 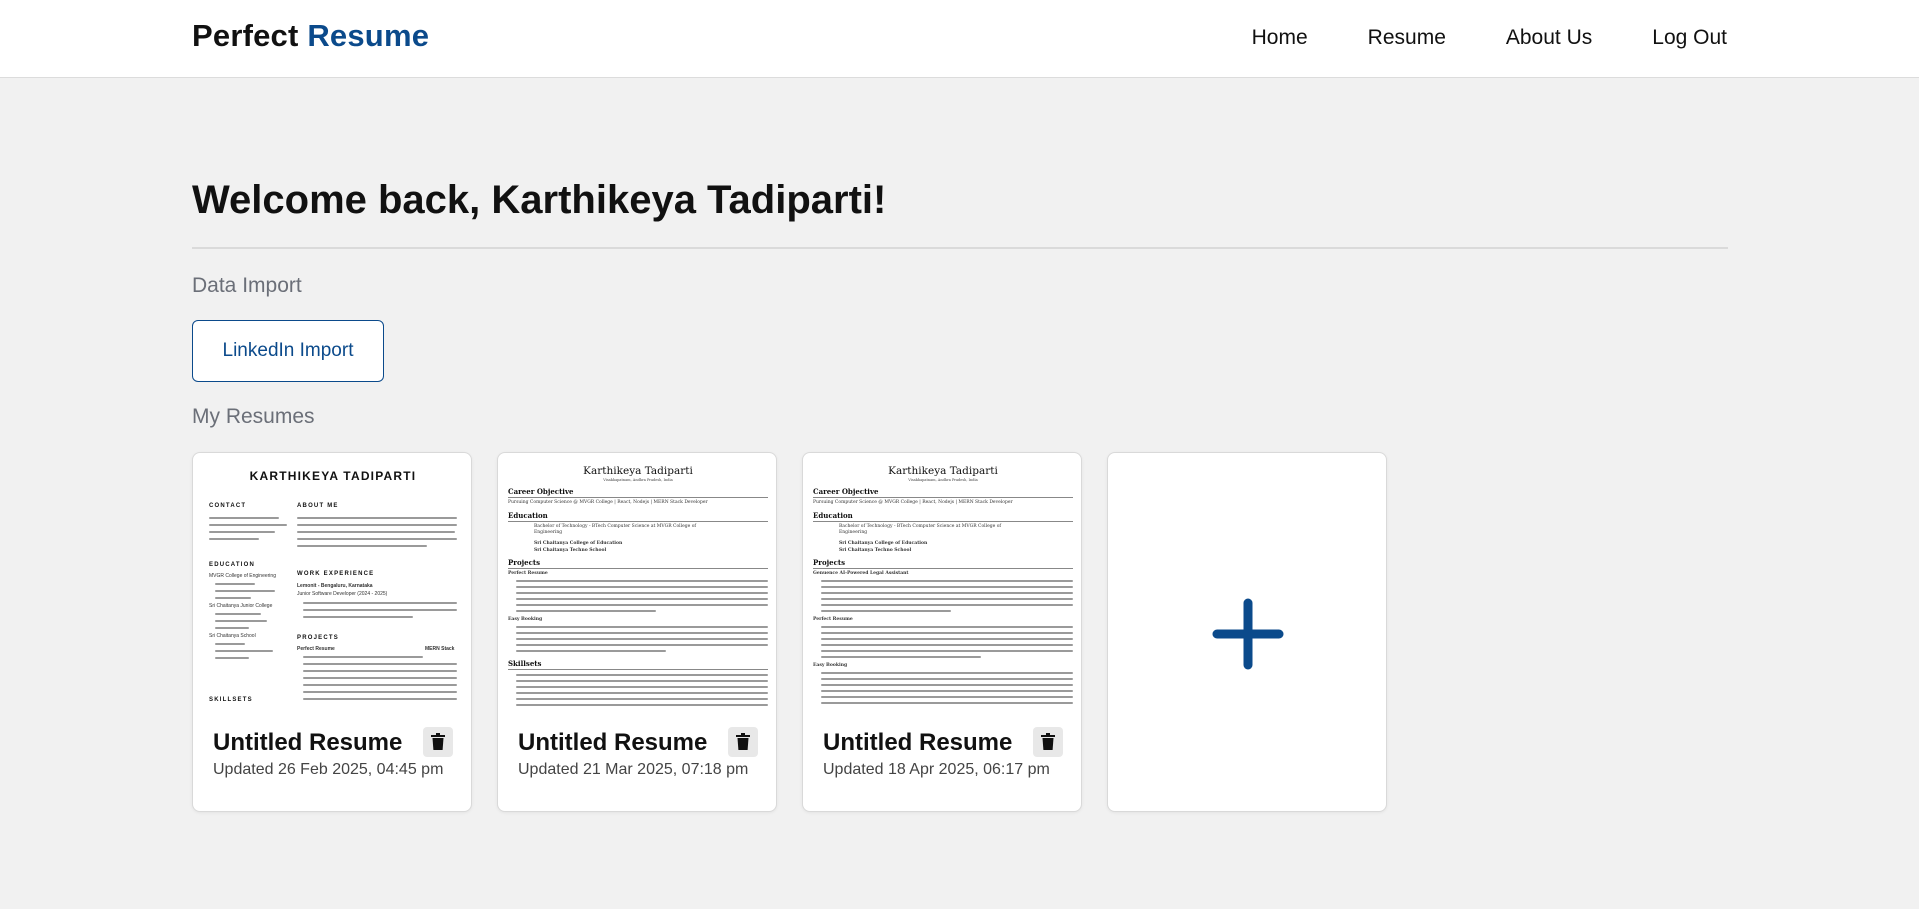 I want to click on brand-logo: Perfect Resume, so click(x=310, y=36).